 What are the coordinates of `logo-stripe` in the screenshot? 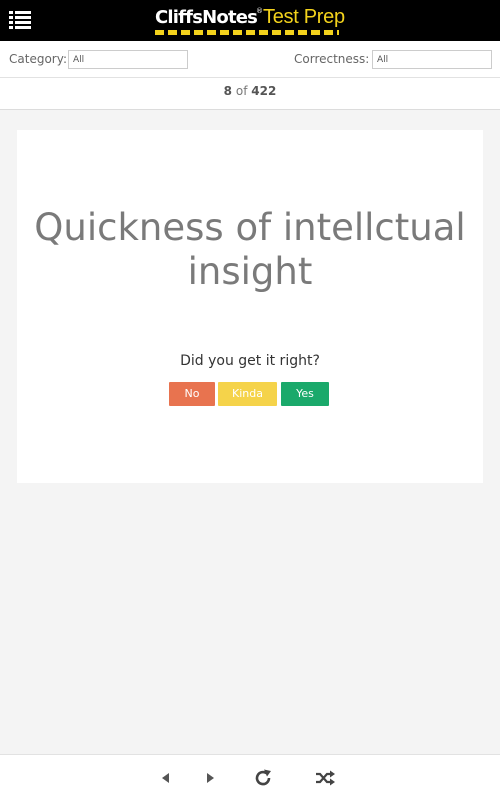 It's located at (247, 32).